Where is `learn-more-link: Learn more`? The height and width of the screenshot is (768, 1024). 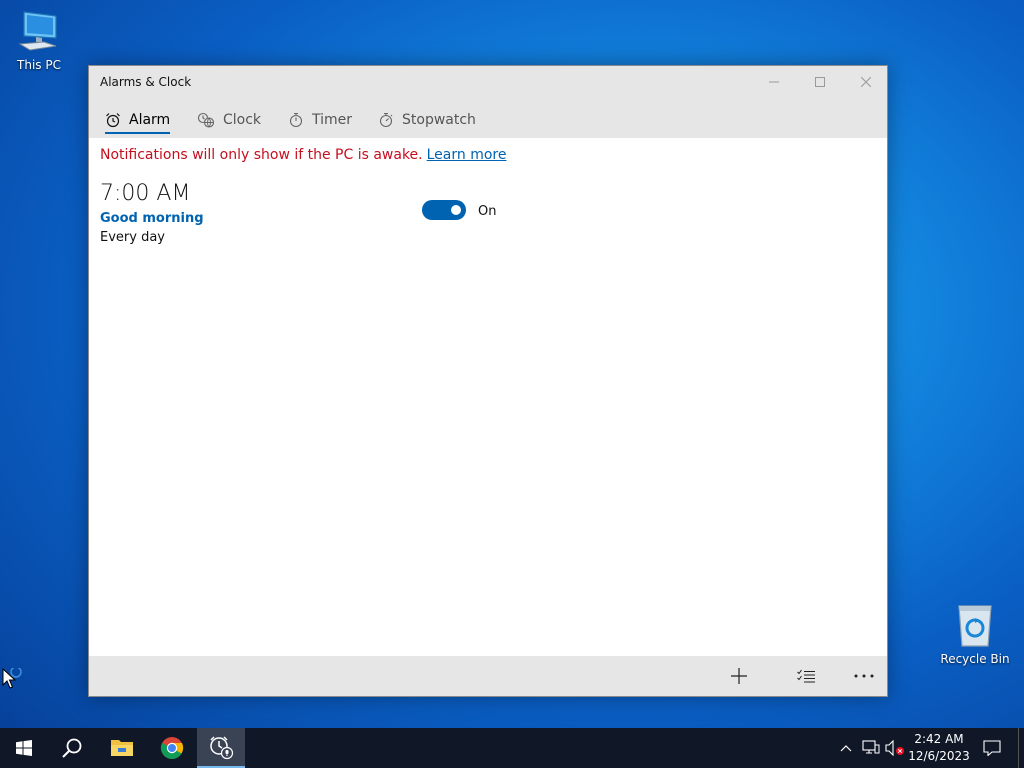 learn-more-link: Learn more is located at coordinates (467, 155).